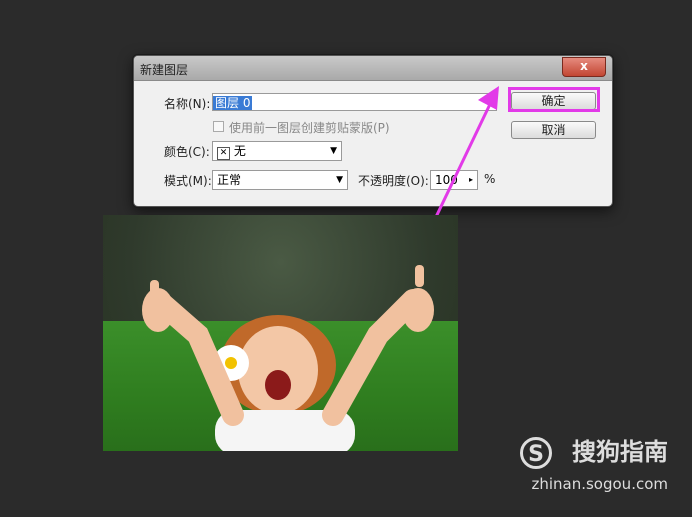 This screenshot has height=517, width=692. What do you see at coordinates (620, 452) in the screenshot?
I see `watermark-brand: 搜狗指南` at bounding box center [620, 452].